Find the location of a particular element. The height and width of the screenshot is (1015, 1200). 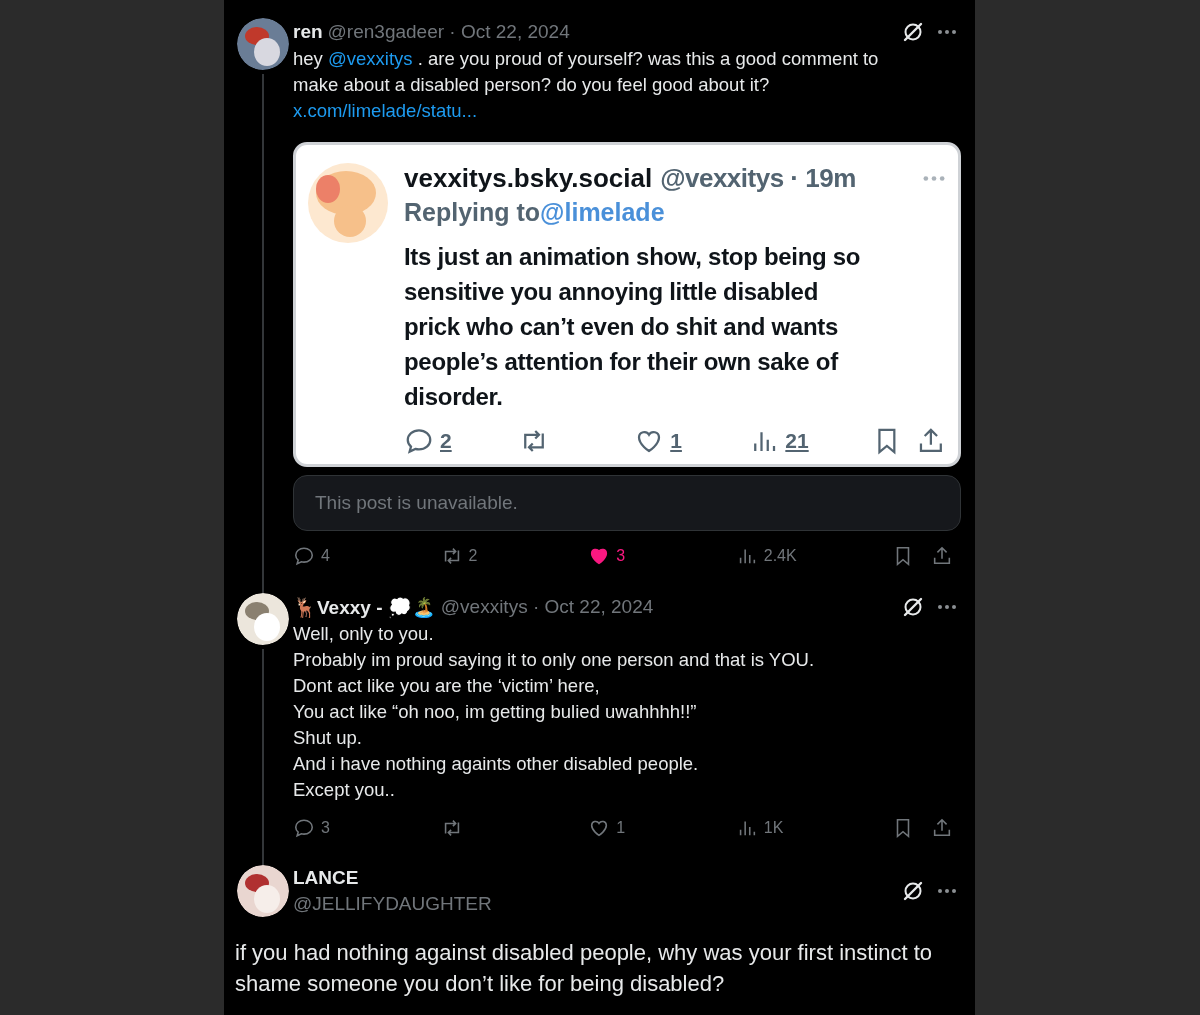

stat-count: 2 is located at coordinates (446, 441).